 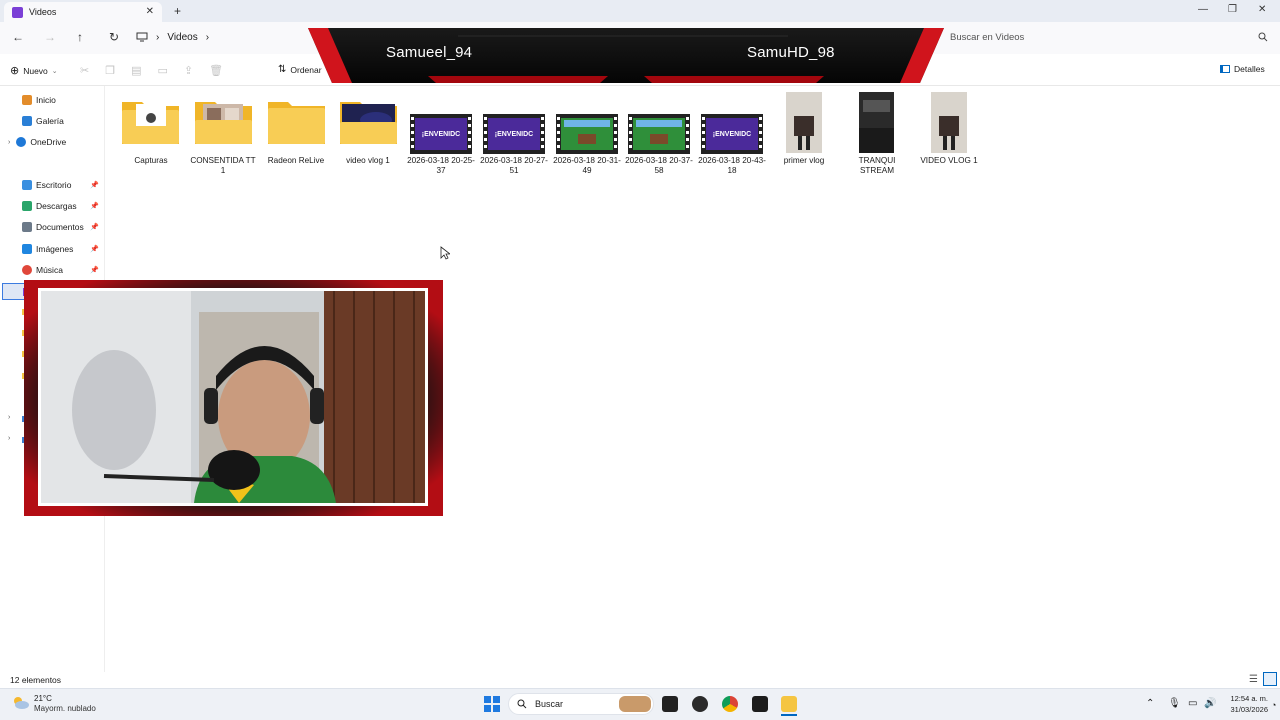 What do you see at coordinates (80, 37) in the screenshot?
I see `up-button: ↑` at bounding box center [80, 37].